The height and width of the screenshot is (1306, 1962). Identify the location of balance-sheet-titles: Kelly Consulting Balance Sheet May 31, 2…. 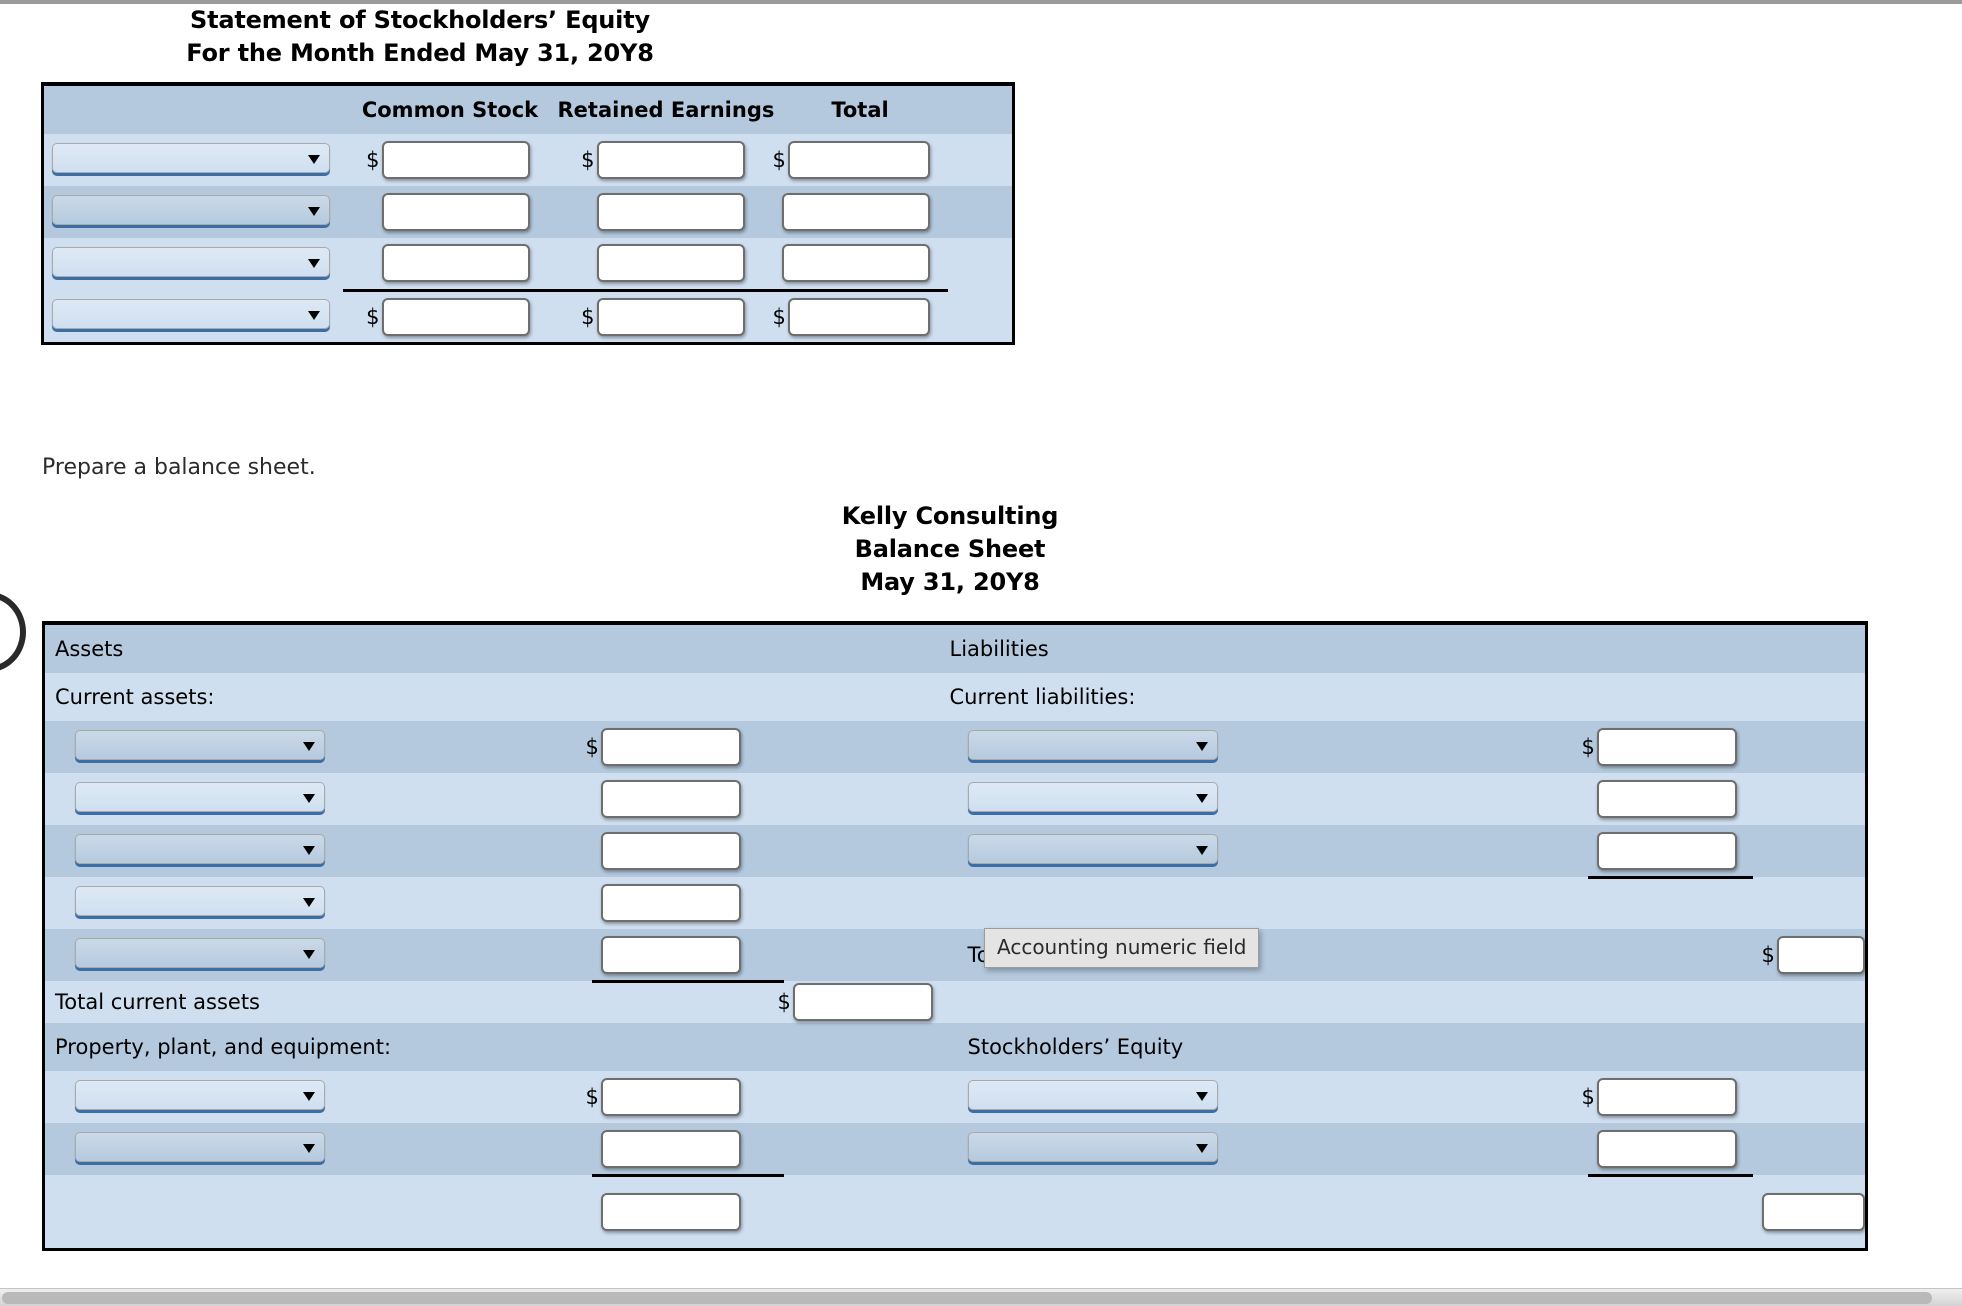
(950, 549).